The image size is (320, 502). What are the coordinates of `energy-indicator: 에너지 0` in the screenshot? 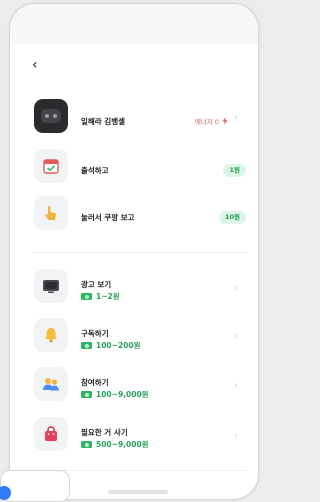 It's located at (211, 121).